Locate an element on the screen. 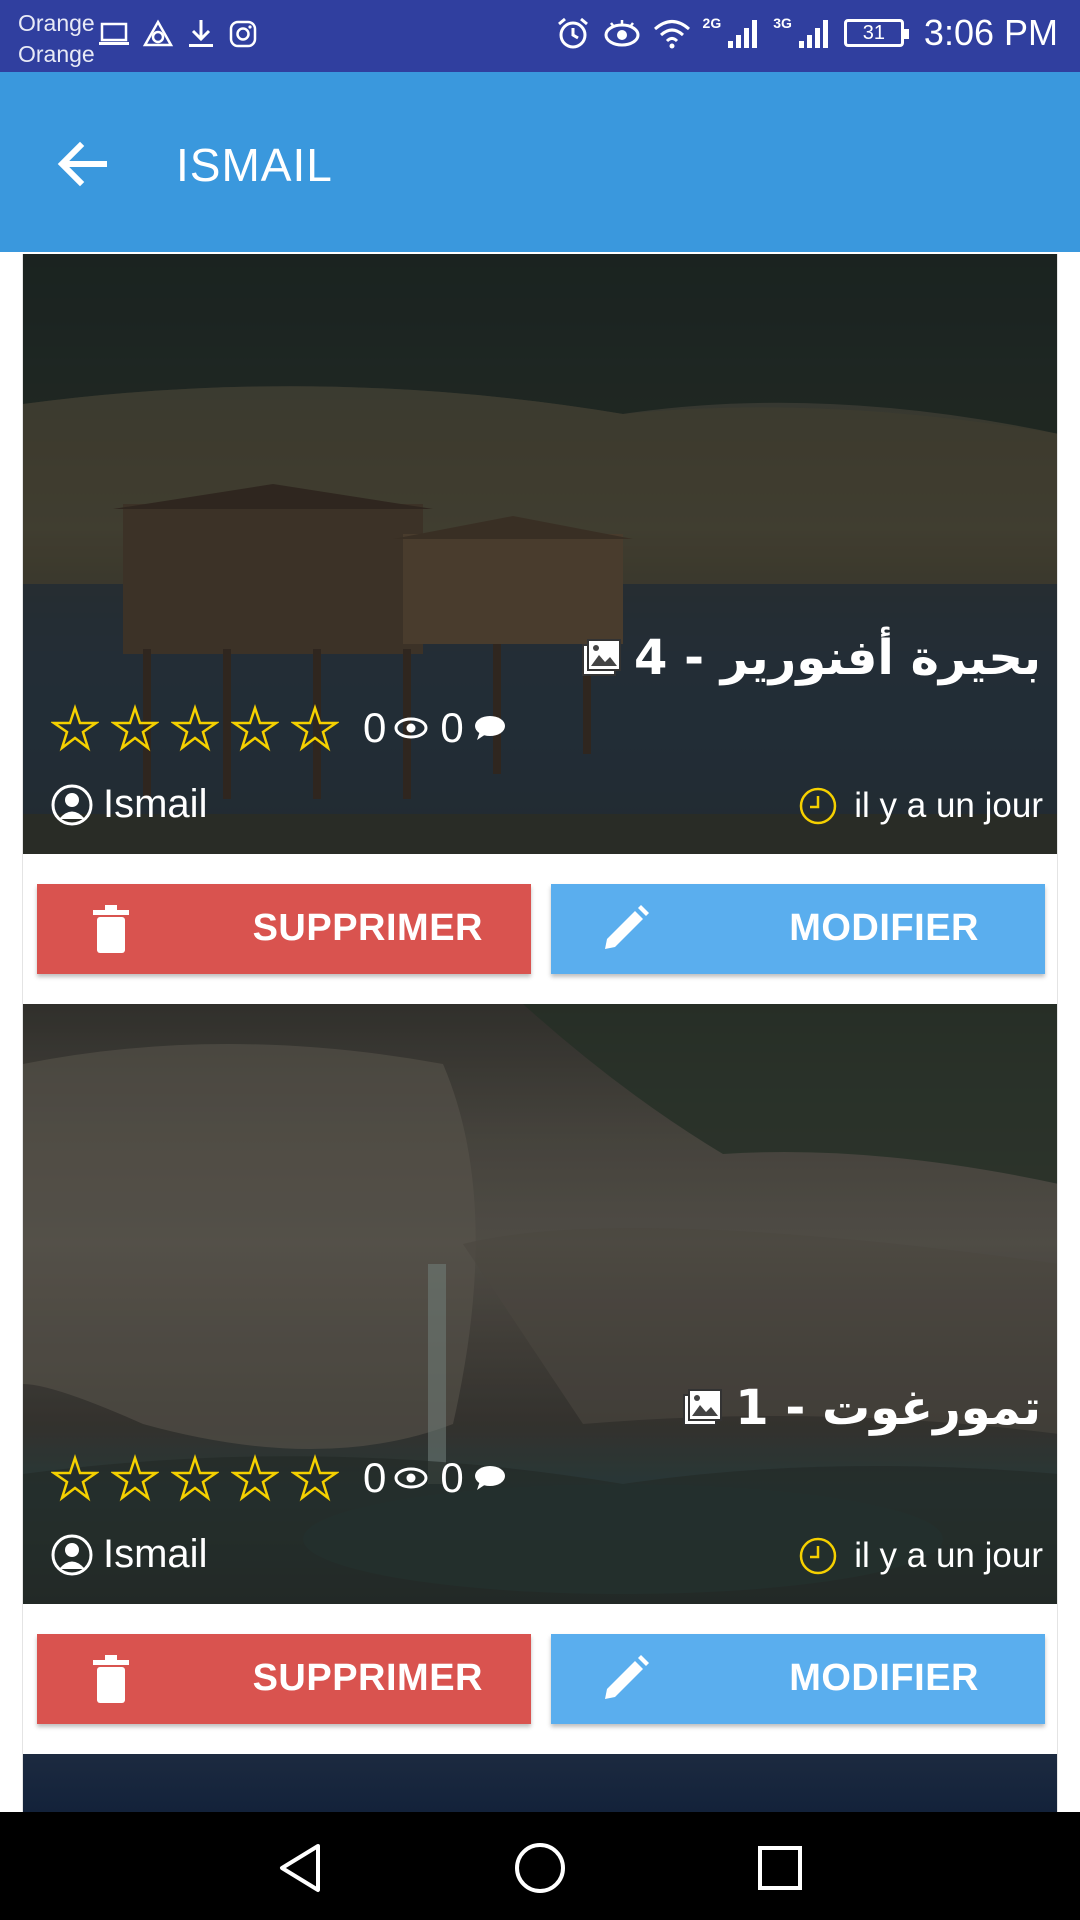  alarm-icon is located at coordinates (572, 33).